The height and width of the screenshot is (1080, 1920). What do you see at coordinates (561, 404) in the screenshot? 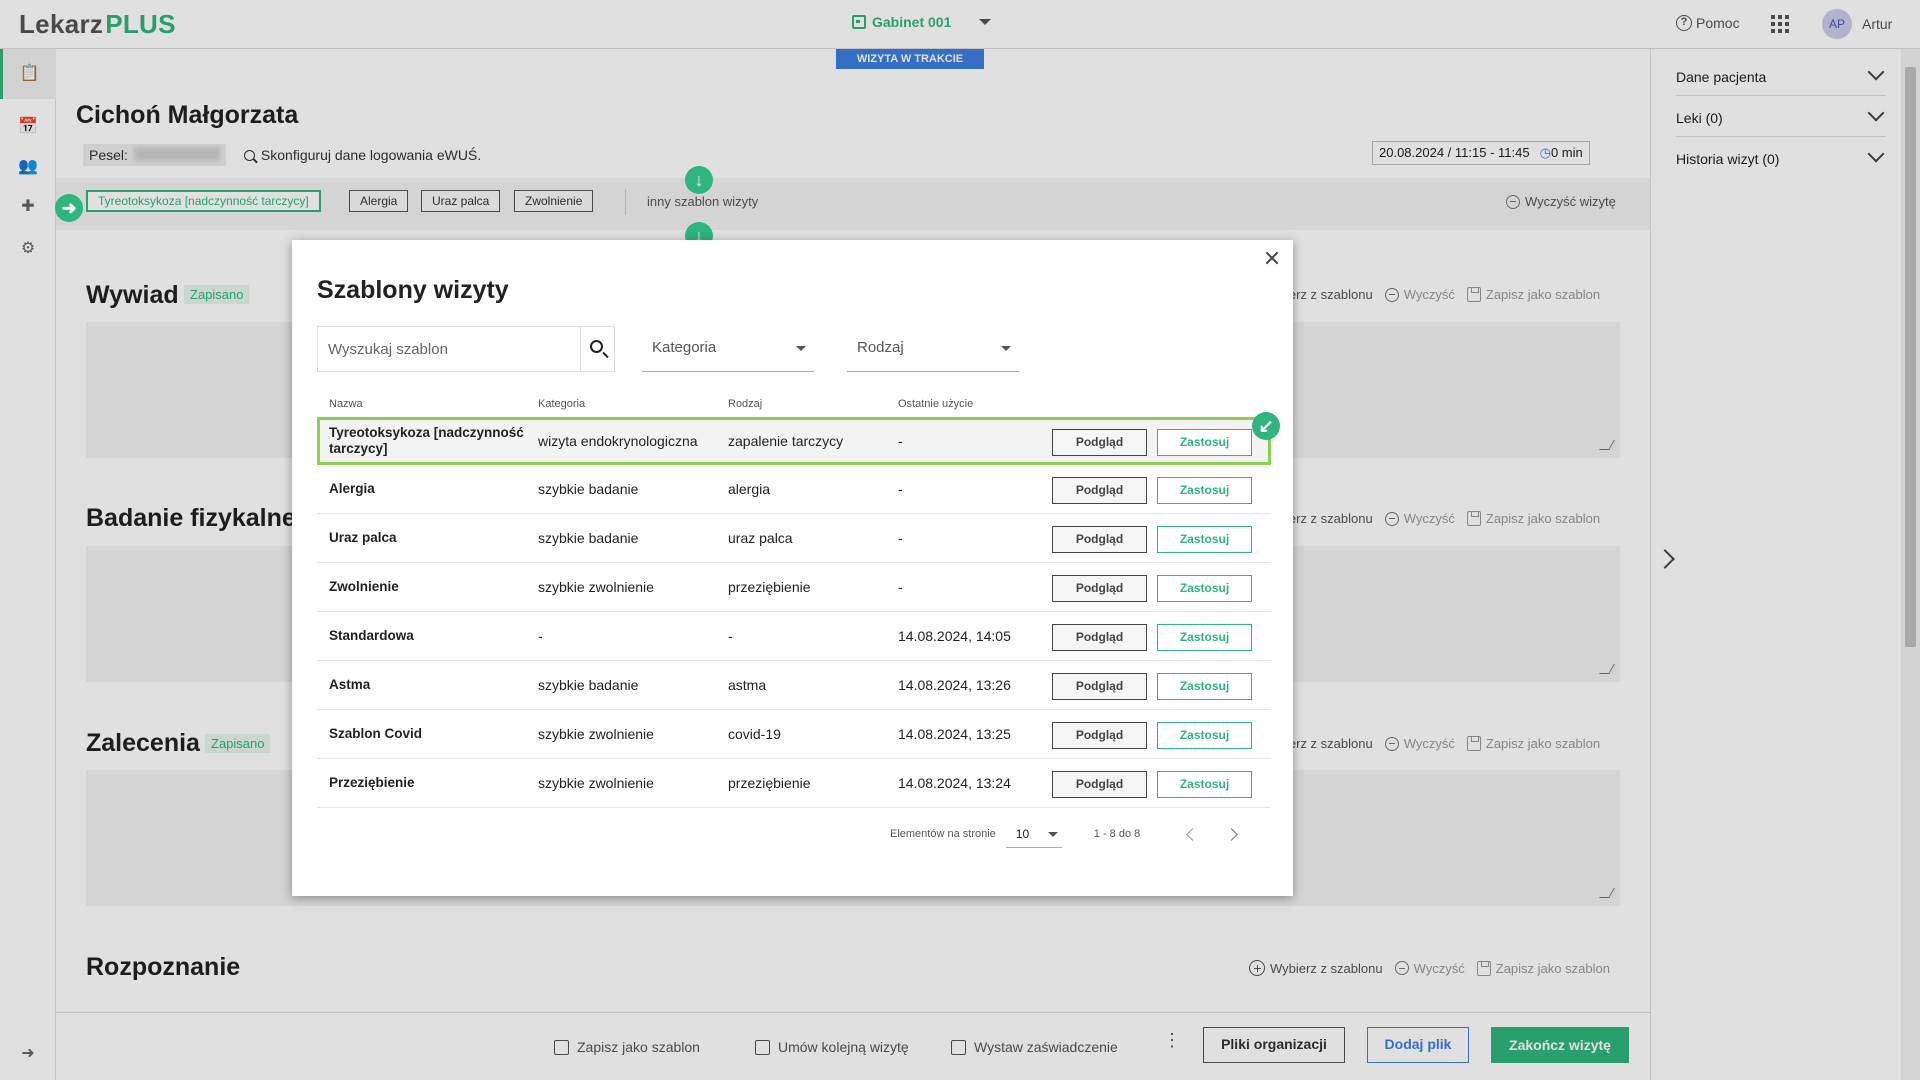
I see `column-header-category: Kategoria` at bounding box center [561, 404].